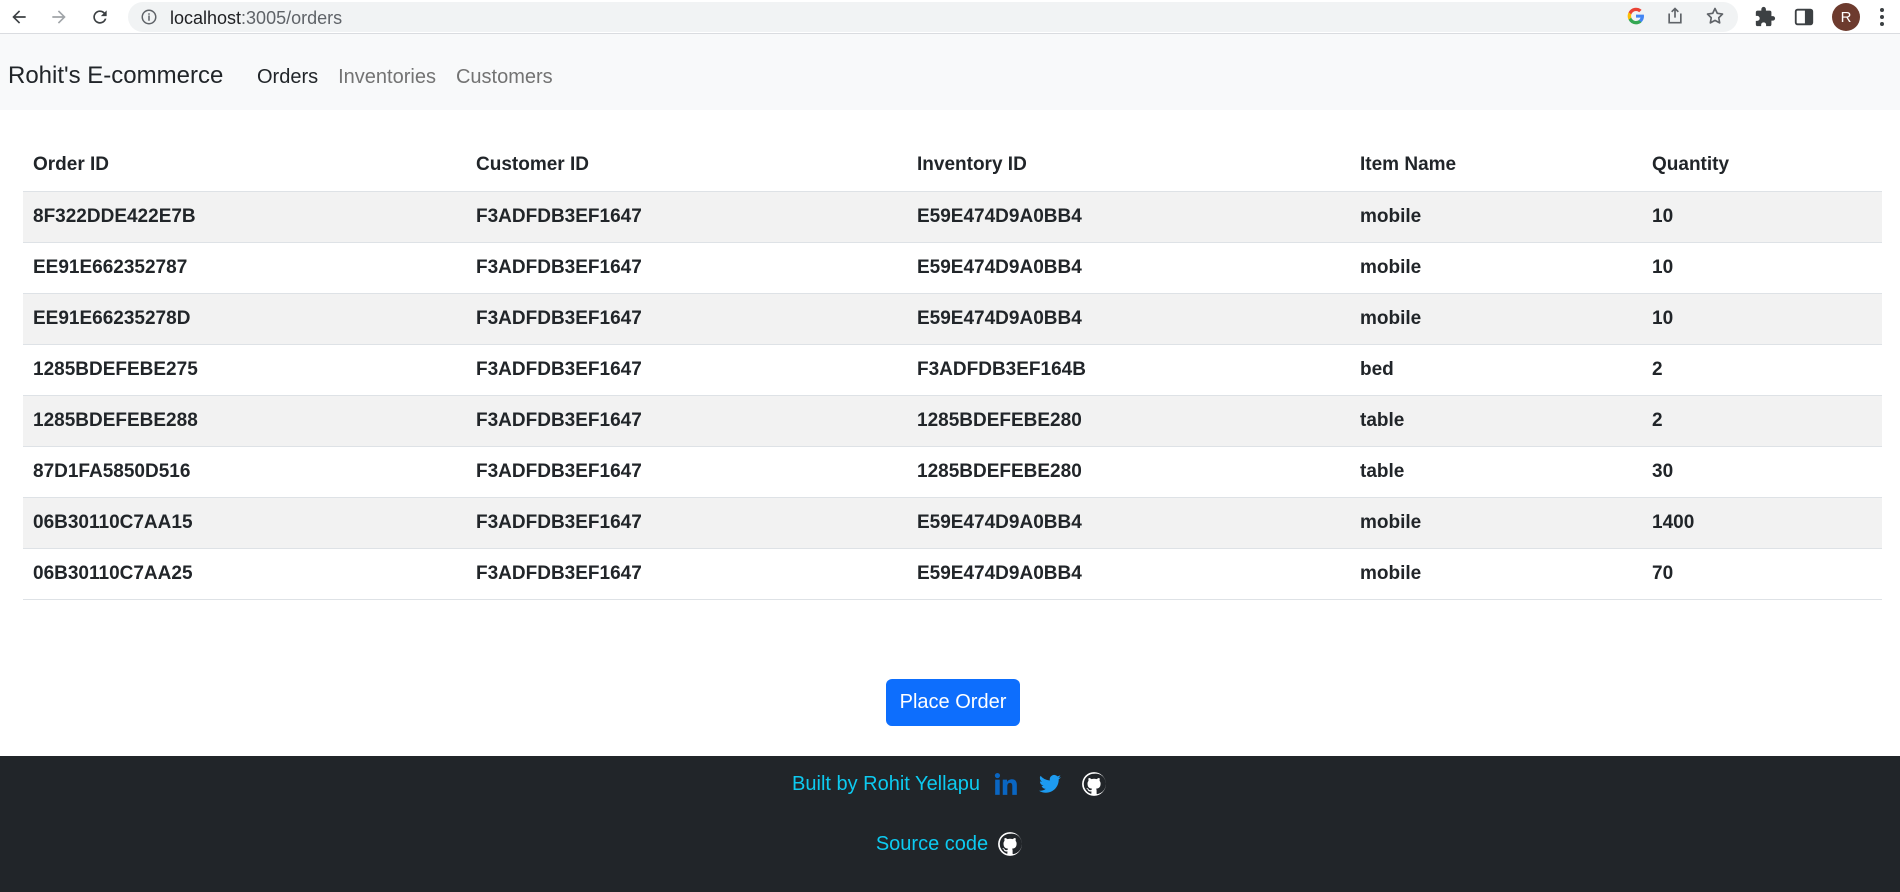  Describe the element at coordinates (244, 370) in the screenshot. I see `cell-order-id: 1285BDEFEBE275` at that location.